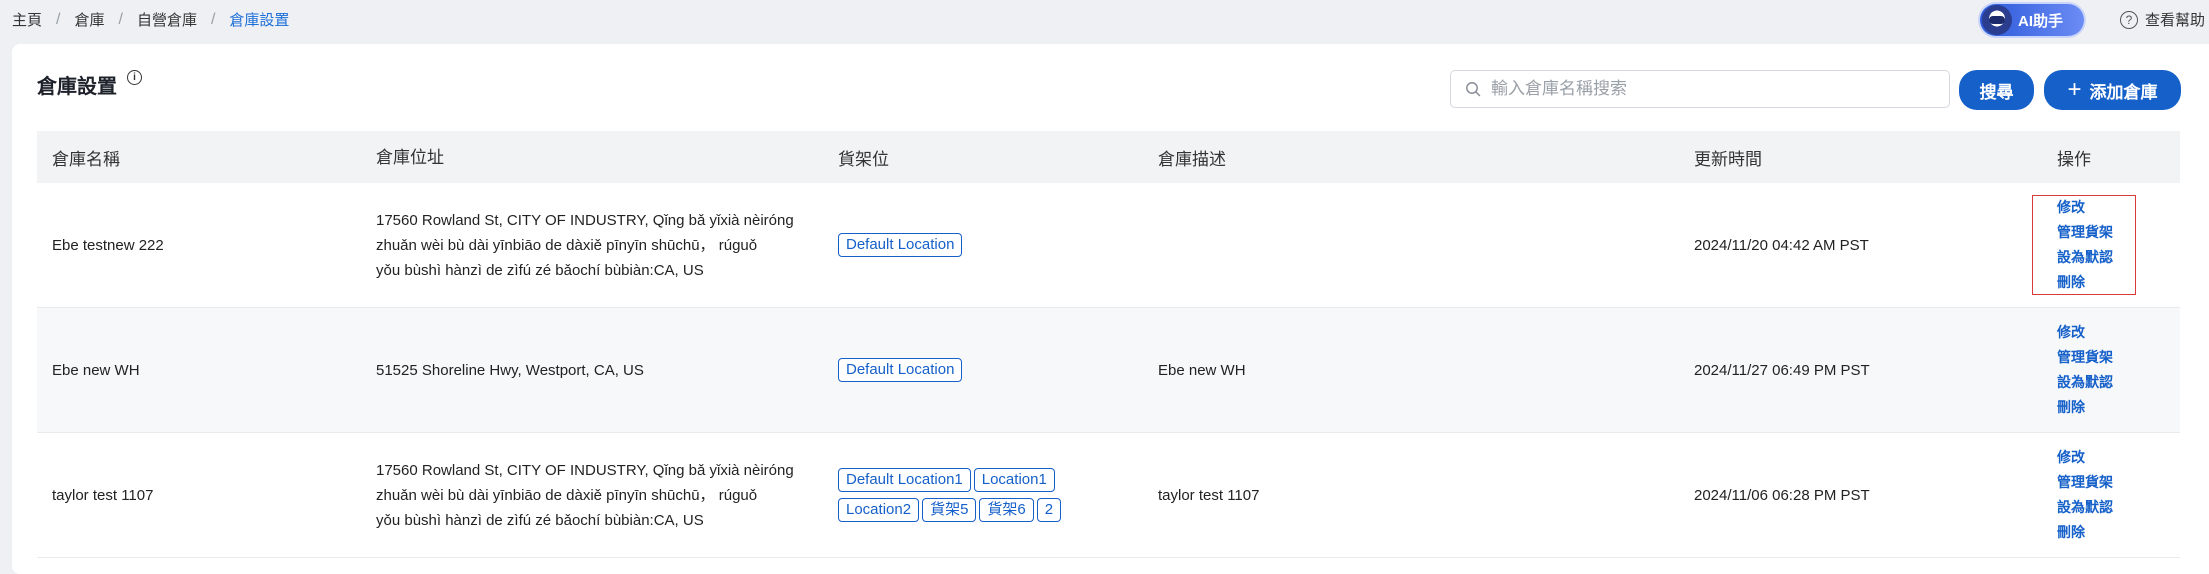  Describe the element at coordinates (77, 87) in the screenshot. I see `page-title: 倉庫設置` at that location.